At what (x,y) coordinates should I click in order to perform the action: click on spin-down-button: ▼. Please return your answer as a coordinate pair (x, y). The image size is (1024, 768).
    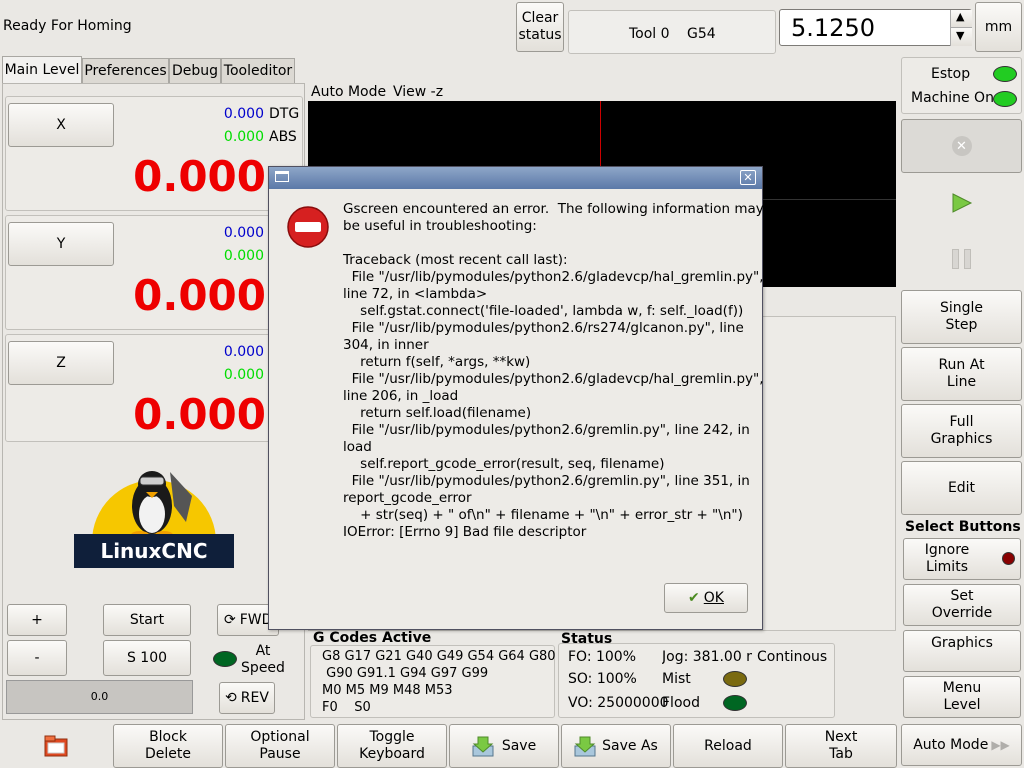
    Looking at the image, I should click on (961, 37).